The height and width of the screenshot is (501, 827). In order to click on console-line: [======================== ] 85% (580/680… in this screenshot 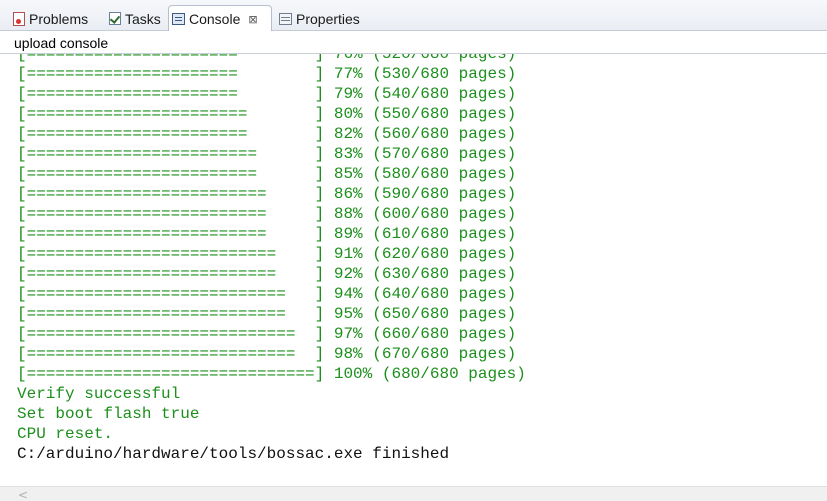, I will do `click(267, 174)`.